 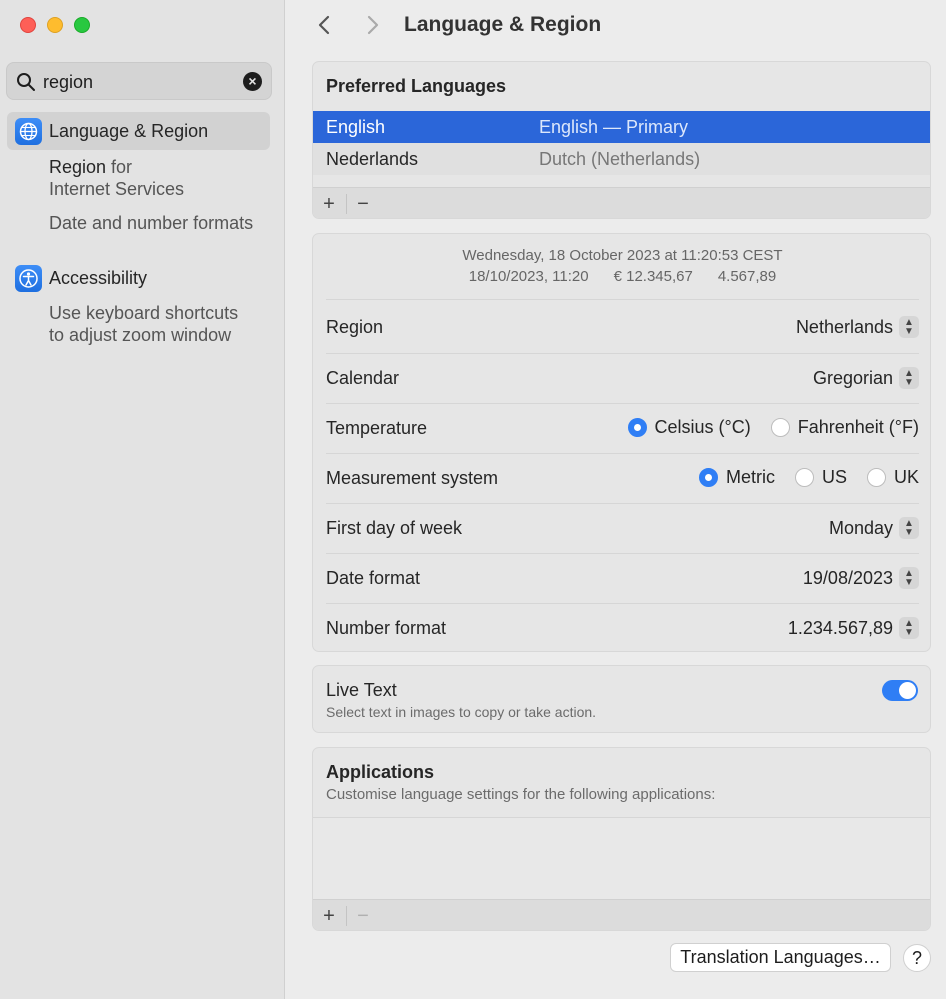 I want to click on forward-button, so click(x=372, y=25).